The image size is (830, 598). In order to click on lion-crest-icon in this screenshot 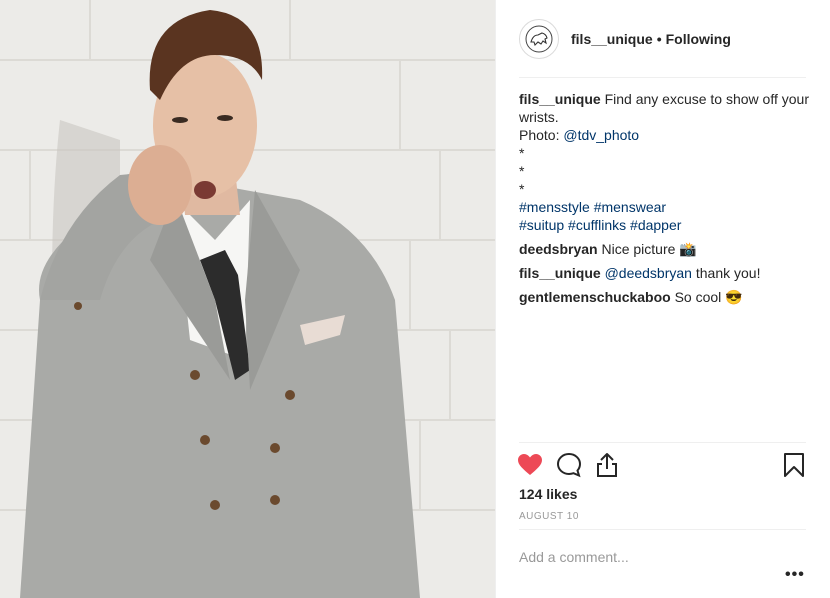, I will do `click(539, 39)`.